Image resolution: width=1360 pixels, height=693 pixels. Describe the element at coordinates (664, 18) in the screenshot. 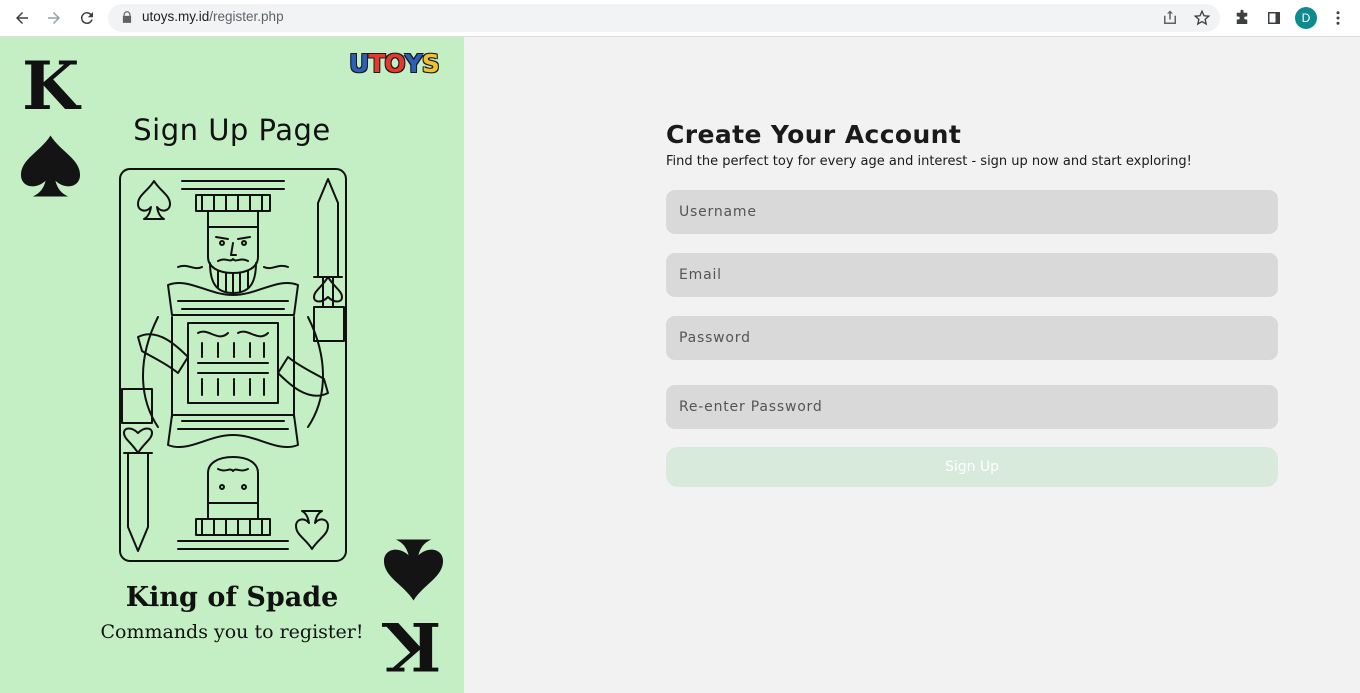

I see `address-bar: utoys.my.id/register.php` at that location.